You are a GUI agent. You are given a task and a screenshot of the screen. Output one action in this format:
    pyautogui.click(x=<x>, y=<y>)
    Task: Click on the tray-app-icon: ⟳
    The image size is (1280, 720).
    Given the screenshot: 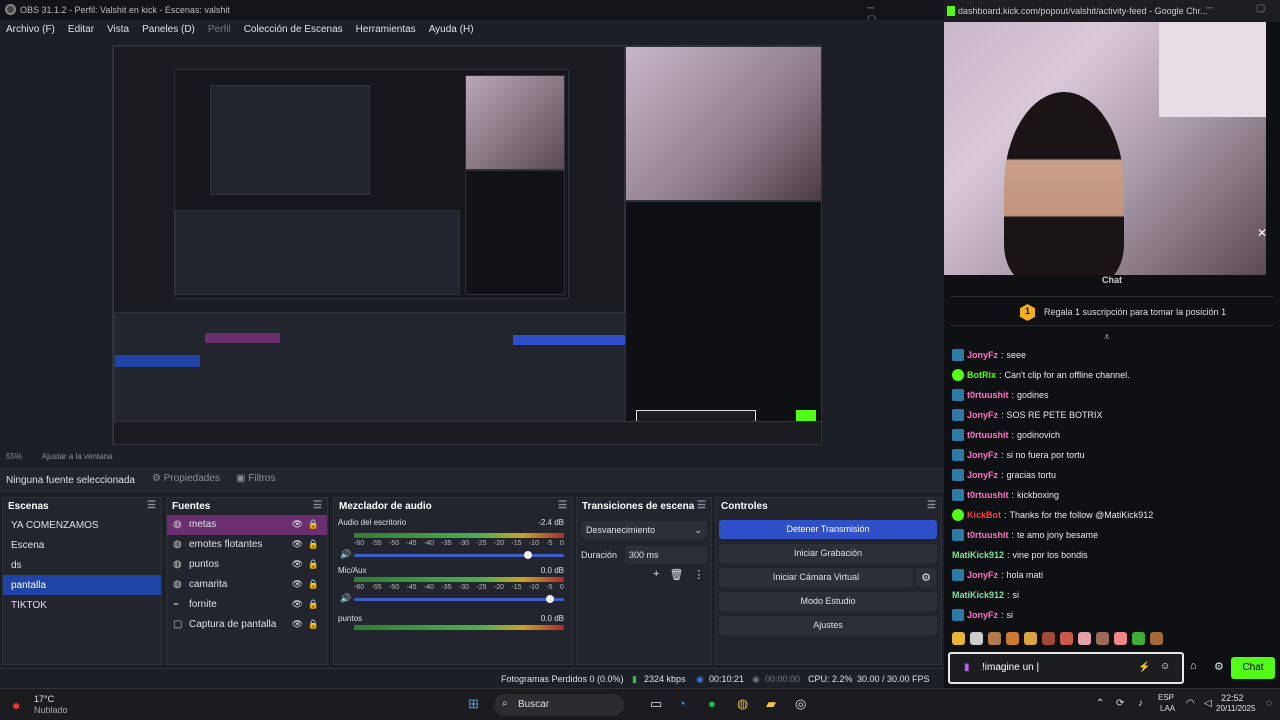 What is the action you would take?
    pyautogui.click(x=1120, y=703)
    